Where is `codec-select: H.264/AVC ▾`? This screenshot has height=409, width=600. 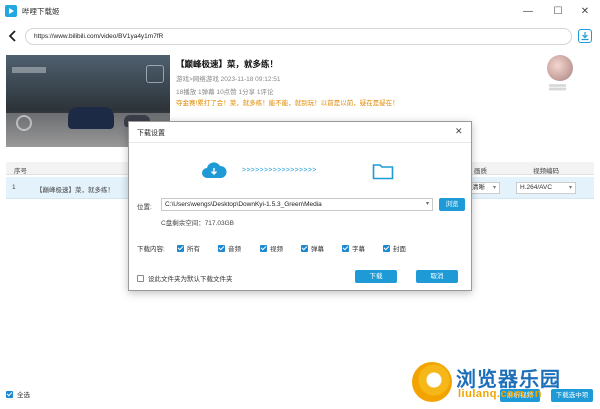 codec-select: H.264/AVC ▾ is located at coordinates (546, 188).